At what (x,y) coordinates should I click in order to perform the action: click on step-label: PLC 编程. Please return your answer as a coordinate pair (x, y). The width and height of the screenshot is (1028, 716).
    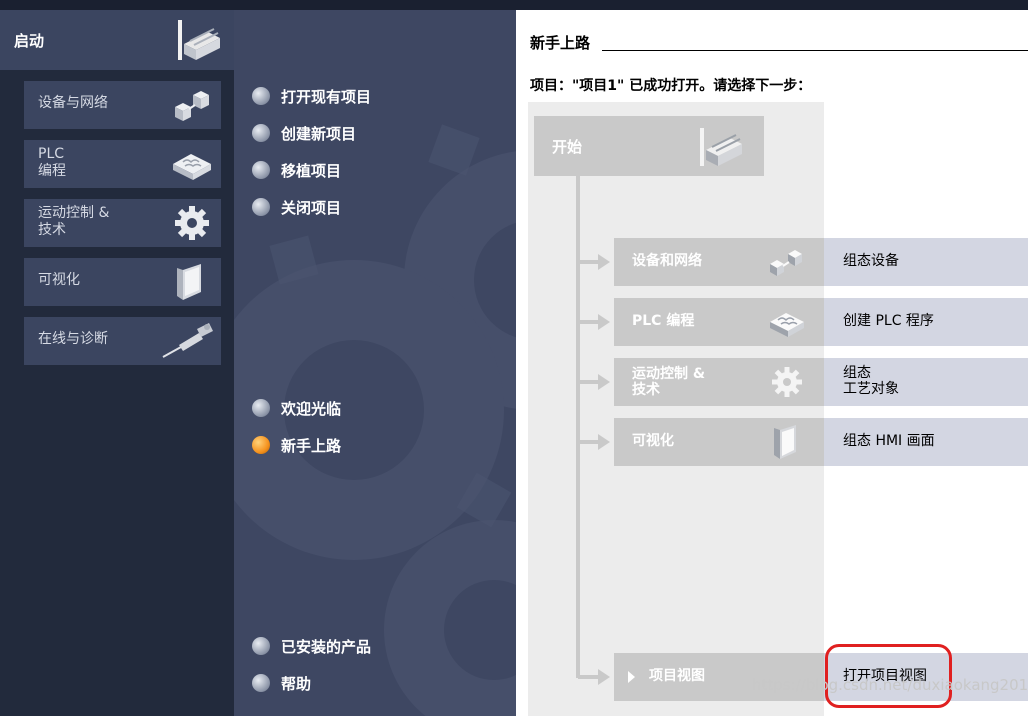
    Looking at the image, I should click on (663, 321).